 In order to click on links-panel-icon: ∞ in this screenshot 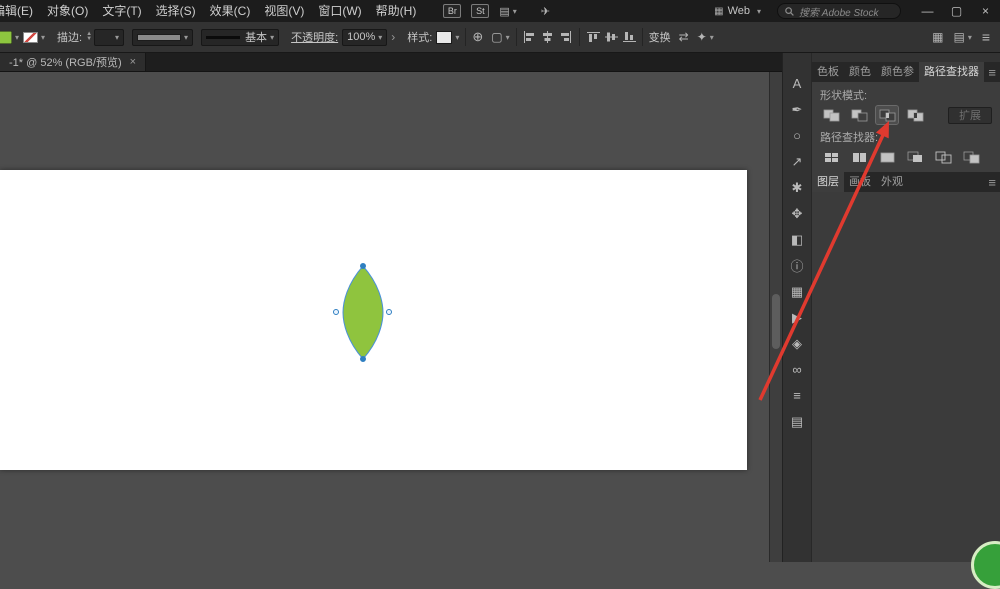, I will do `click(797, 369)`.